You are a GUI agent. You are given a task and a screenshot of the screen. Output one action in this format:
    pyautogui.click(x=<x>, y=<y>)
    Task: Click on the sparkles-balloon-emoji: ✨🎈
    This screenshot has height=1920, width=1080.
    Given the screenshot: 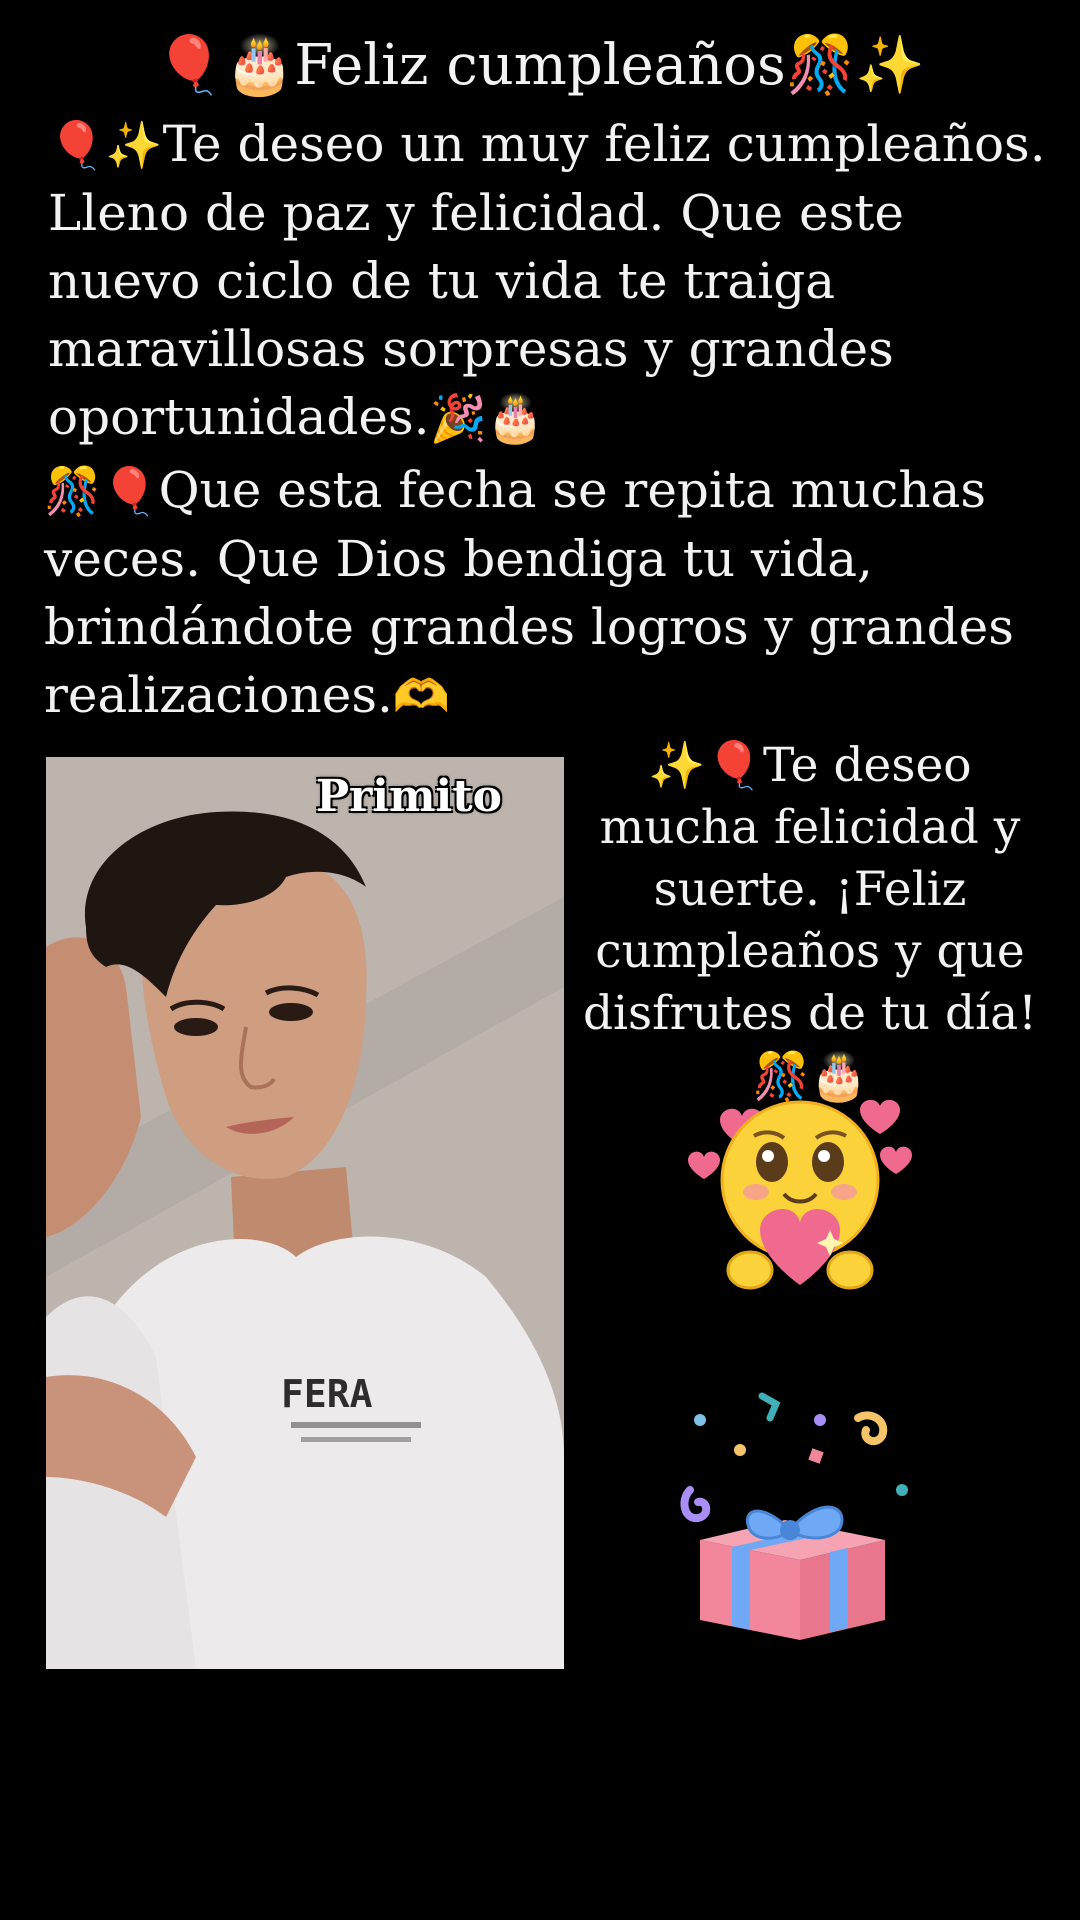 What is the action you would take?
    pyautogui.click(x=705, y=765)
    